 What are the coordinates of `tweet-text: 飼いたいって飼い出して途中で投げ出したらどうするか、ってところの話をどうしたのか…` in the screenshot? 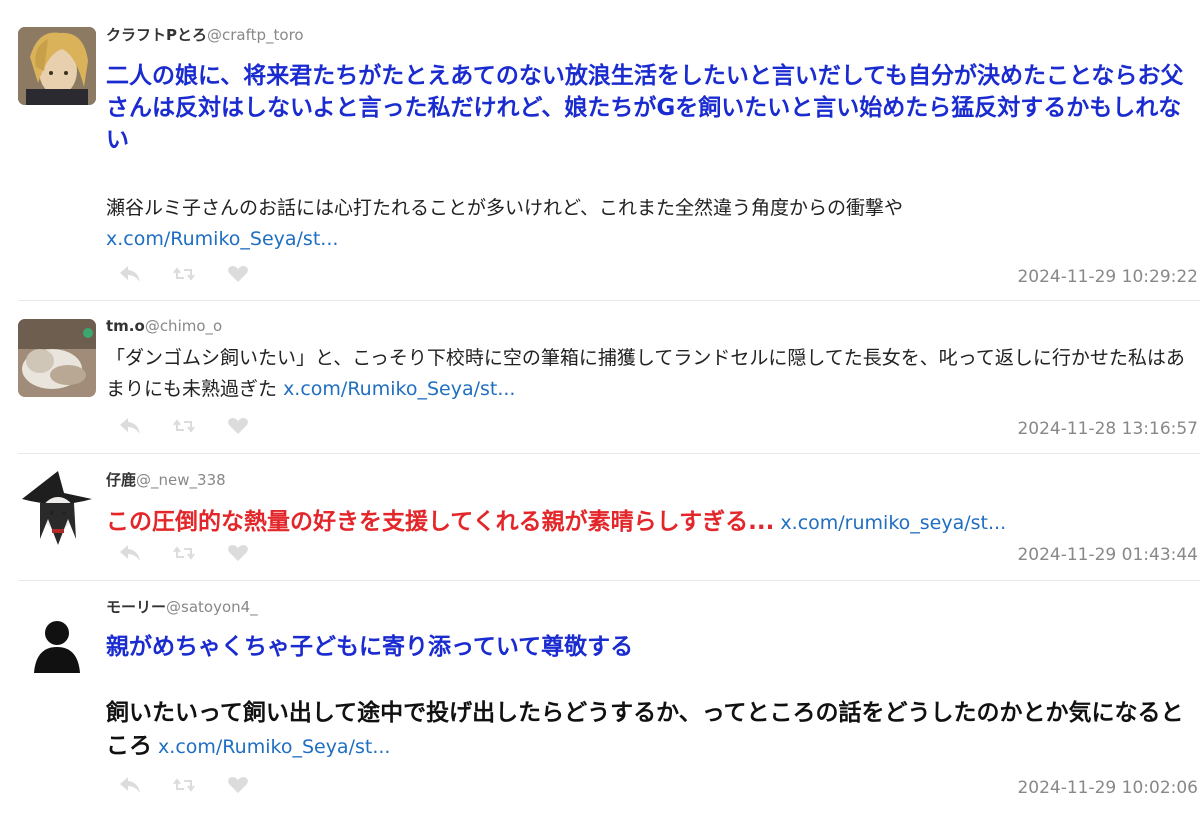 It's located at (647, 730).